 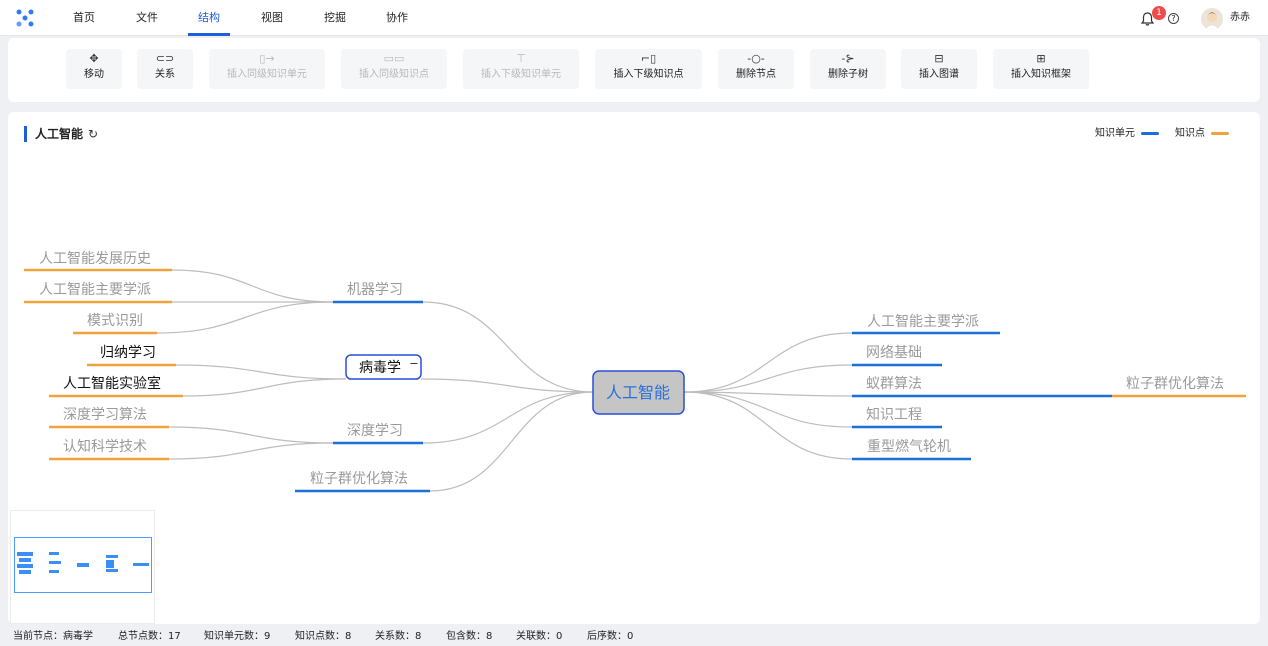 I want to click on leaf-pso-right: 粒子群优化算法, so click(x=1175, y=384).